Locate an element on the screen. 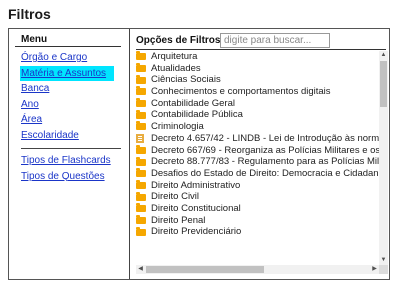 The height and width of the screenshot is (300, 400). option-item: Direito Administrativo is located at coordinates (257, 186).